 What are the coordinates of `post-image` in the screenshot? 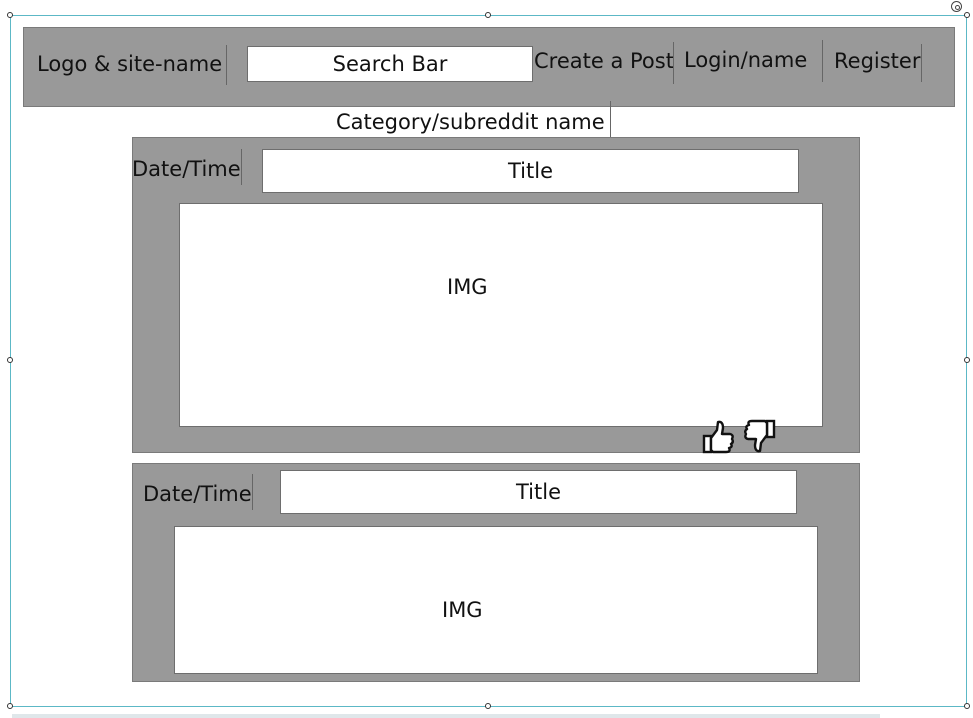 It's located at (496, 600).